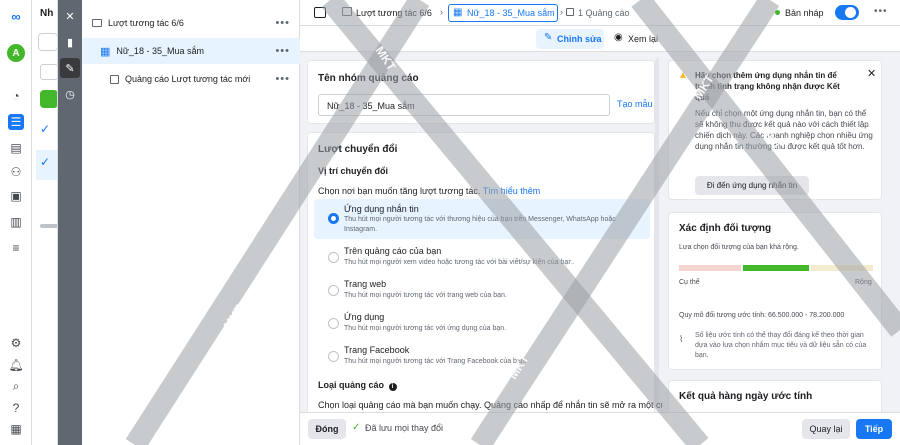 This screenshot has height=445, width=900. I want to click on option-title: Ứng dụng nhắn tin, so click(381, 209).